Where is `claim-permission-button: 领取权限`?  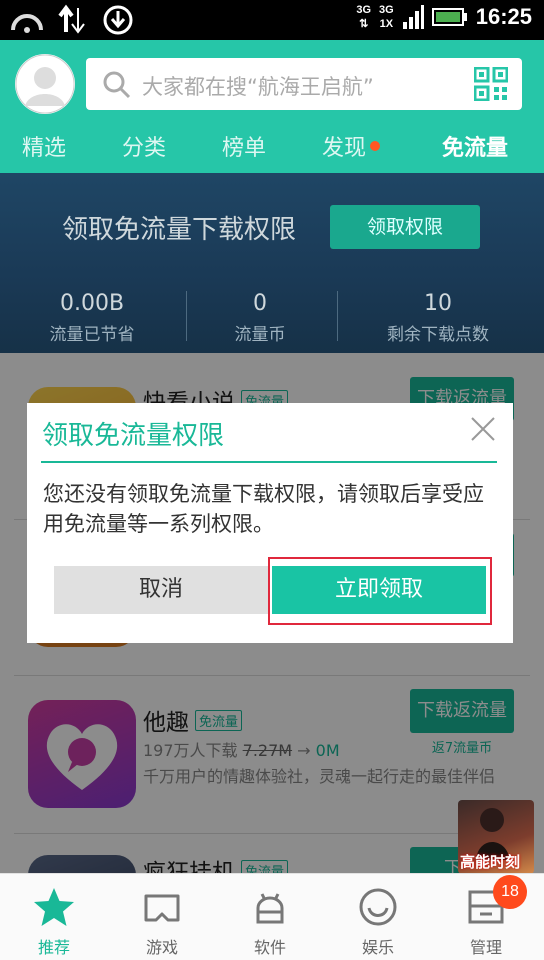
claim-permission-button: 领取权限 is located at coordinates (405, 227).